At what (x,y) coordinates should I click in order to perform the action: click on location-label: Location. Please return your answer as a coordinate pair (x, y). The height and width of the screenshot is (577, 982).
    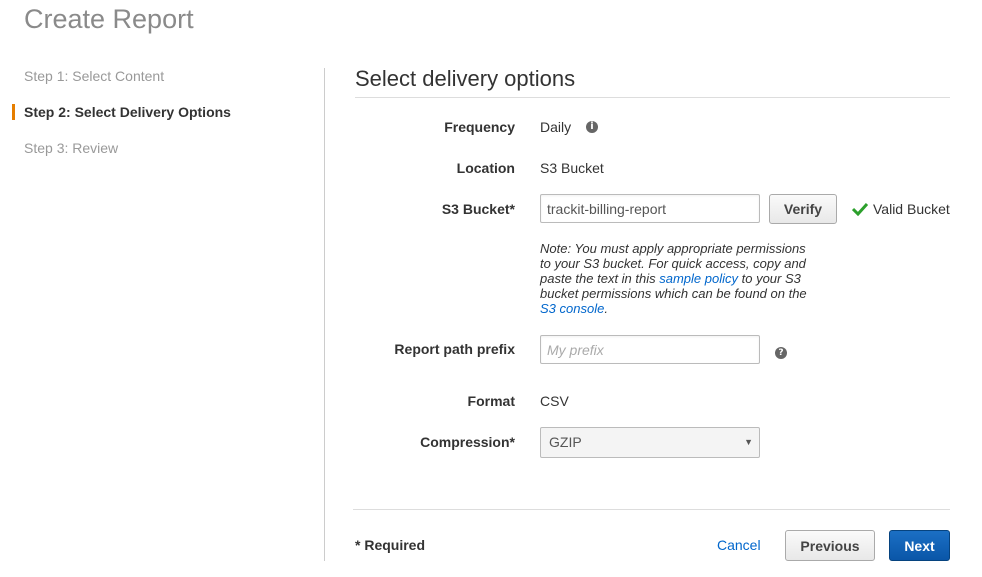
    Looking at the image, I should click on (485, 168).